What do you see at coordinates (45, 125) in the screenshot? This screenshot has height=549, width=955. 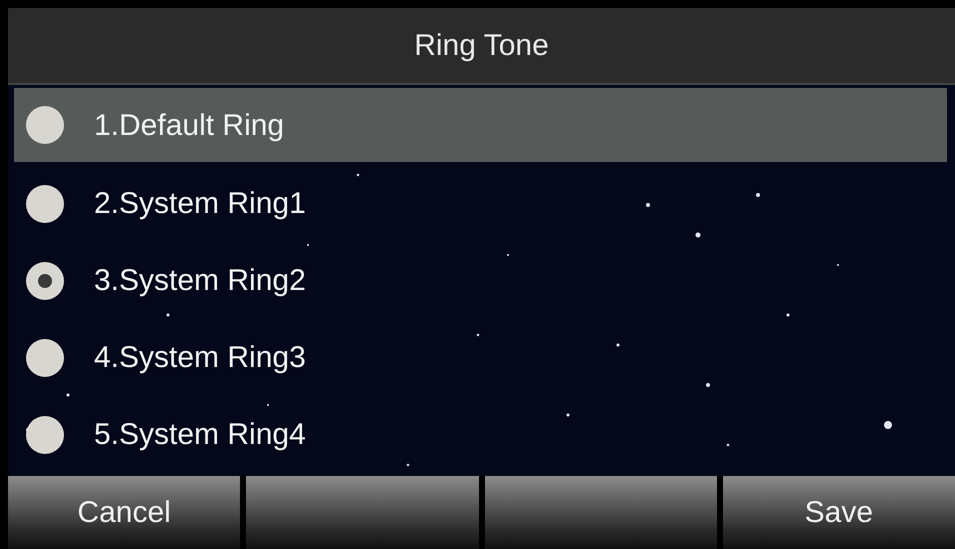 I see `radio-button` at bounding box center [45, 125].